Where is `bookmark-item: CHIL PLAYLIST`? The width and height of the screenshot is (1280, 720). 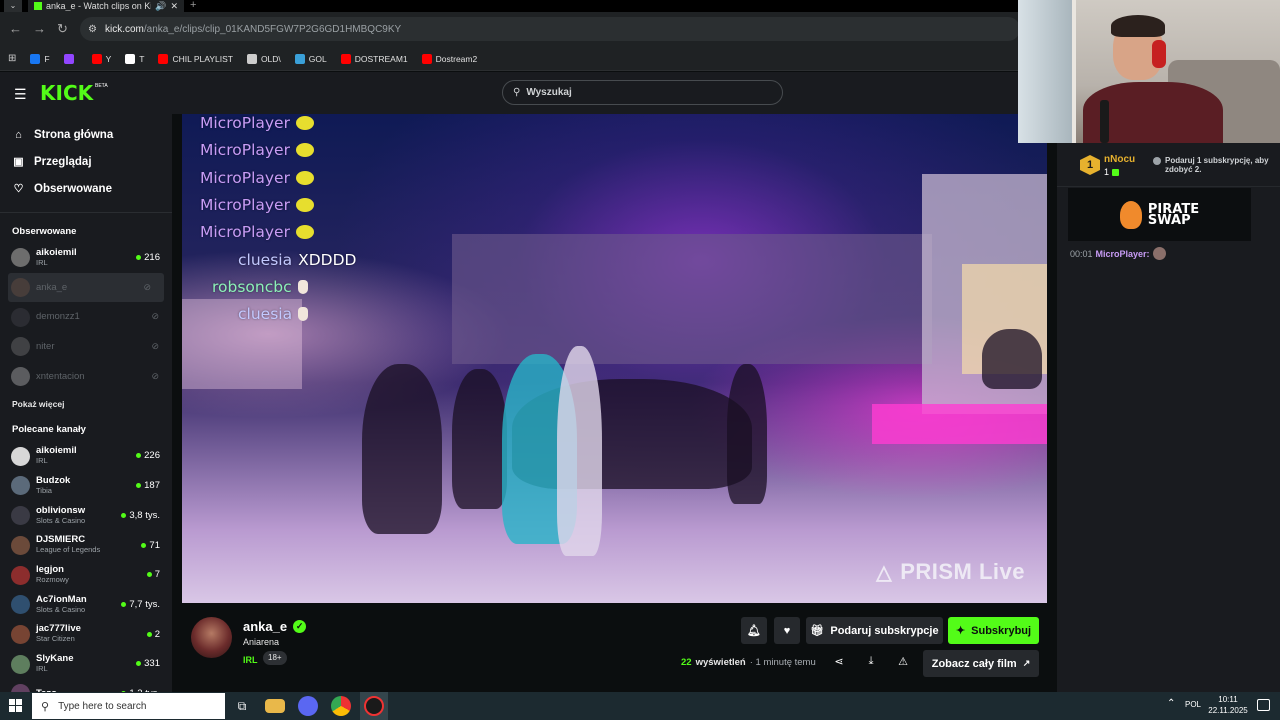 bookmark-item: CHIL PLAYLIST is located at coordinates (195, 58).